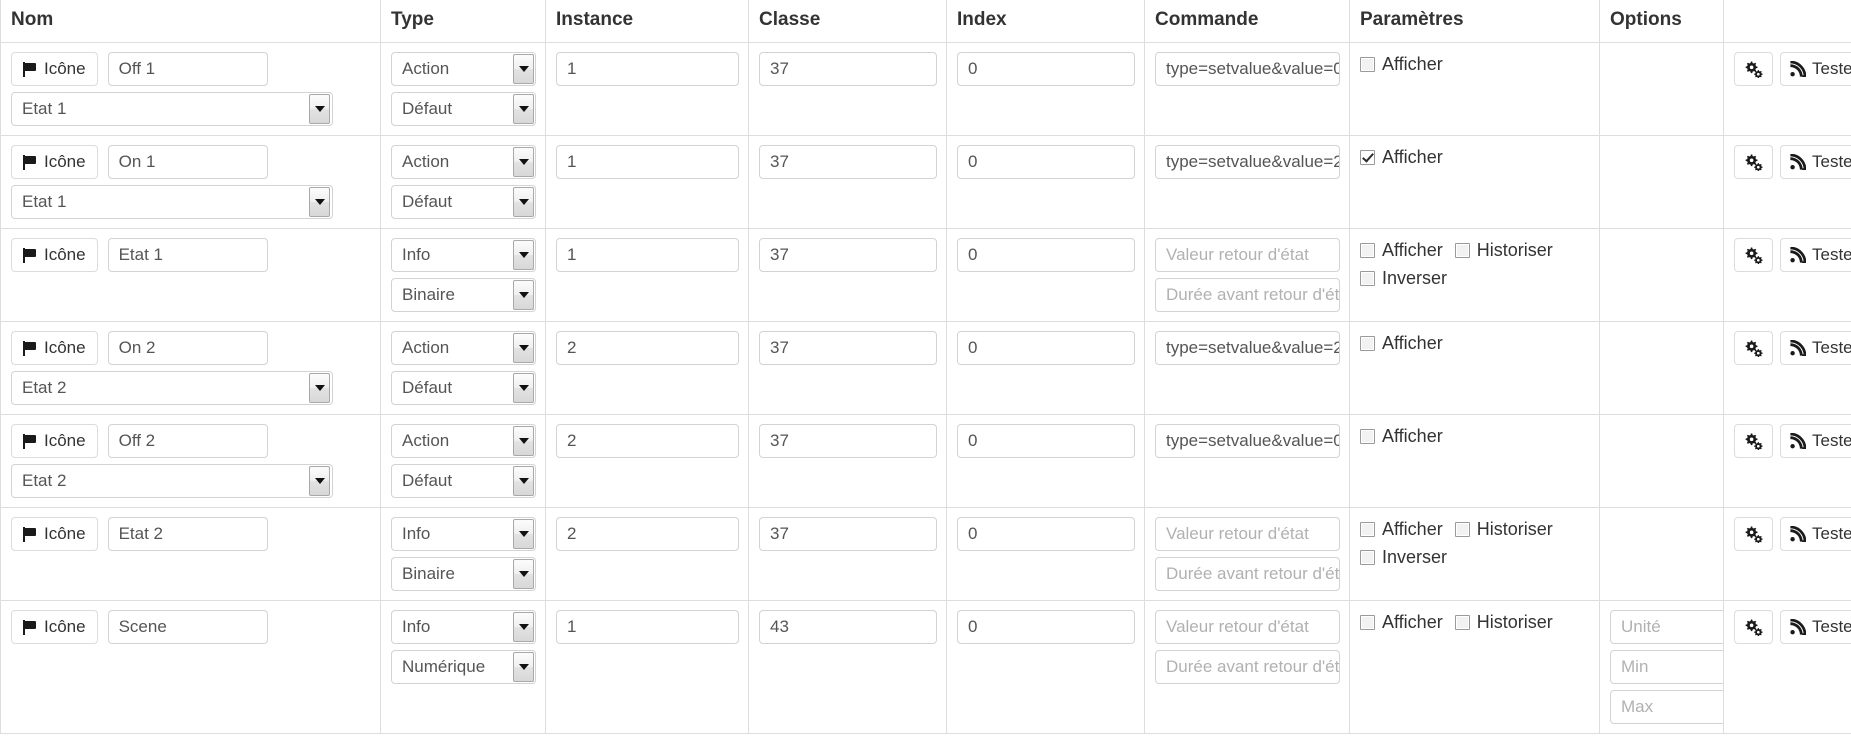 The height and width of the screenshot is (756, 1851). Describe the element at coordinates (187, 162) in the screenshot. I see `command-name-input: On 1` at that location.